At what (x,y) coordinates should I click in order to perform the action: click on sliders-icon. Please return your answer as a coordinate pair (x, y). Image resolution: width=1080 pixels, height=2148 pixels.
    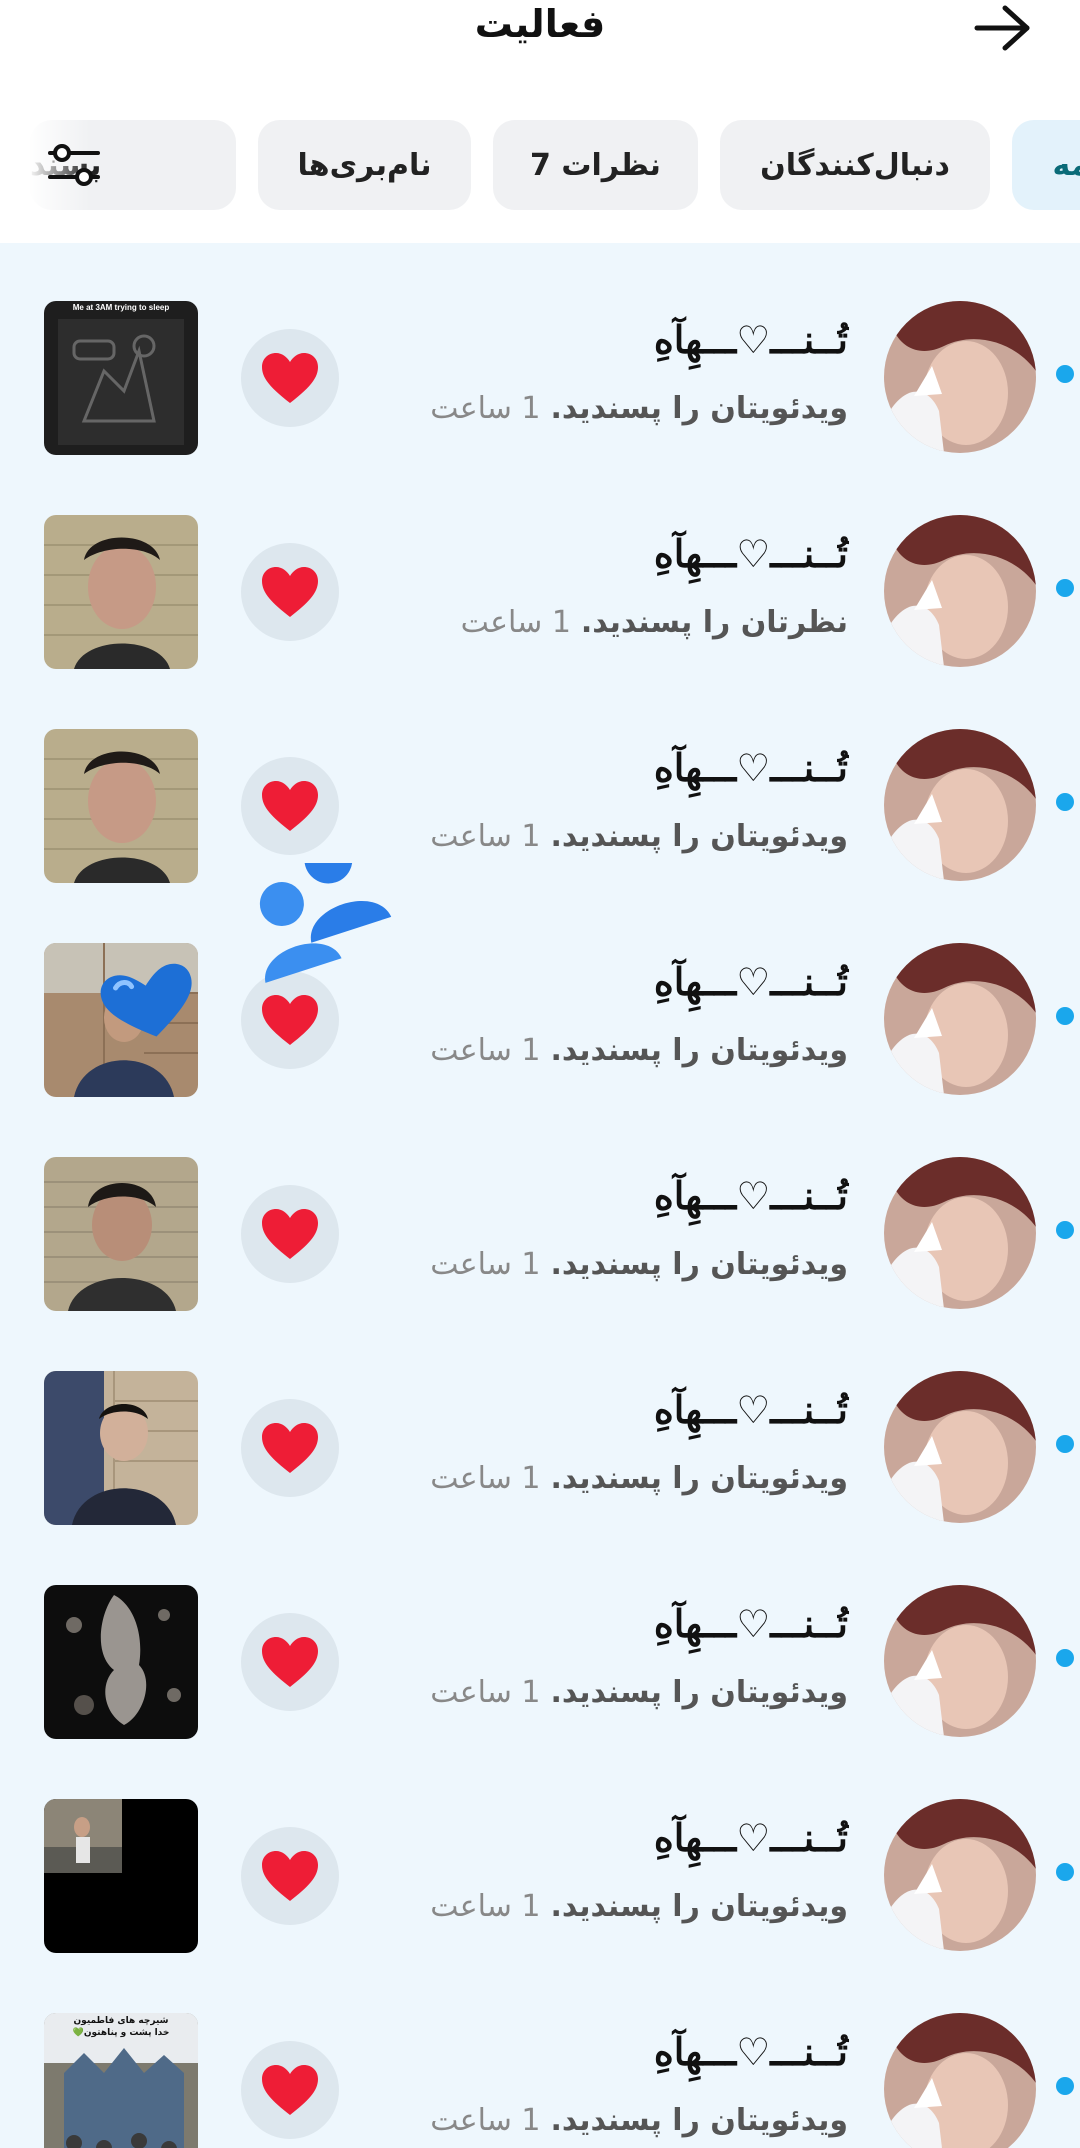
    Looking at the image, I should click on (74, 165).